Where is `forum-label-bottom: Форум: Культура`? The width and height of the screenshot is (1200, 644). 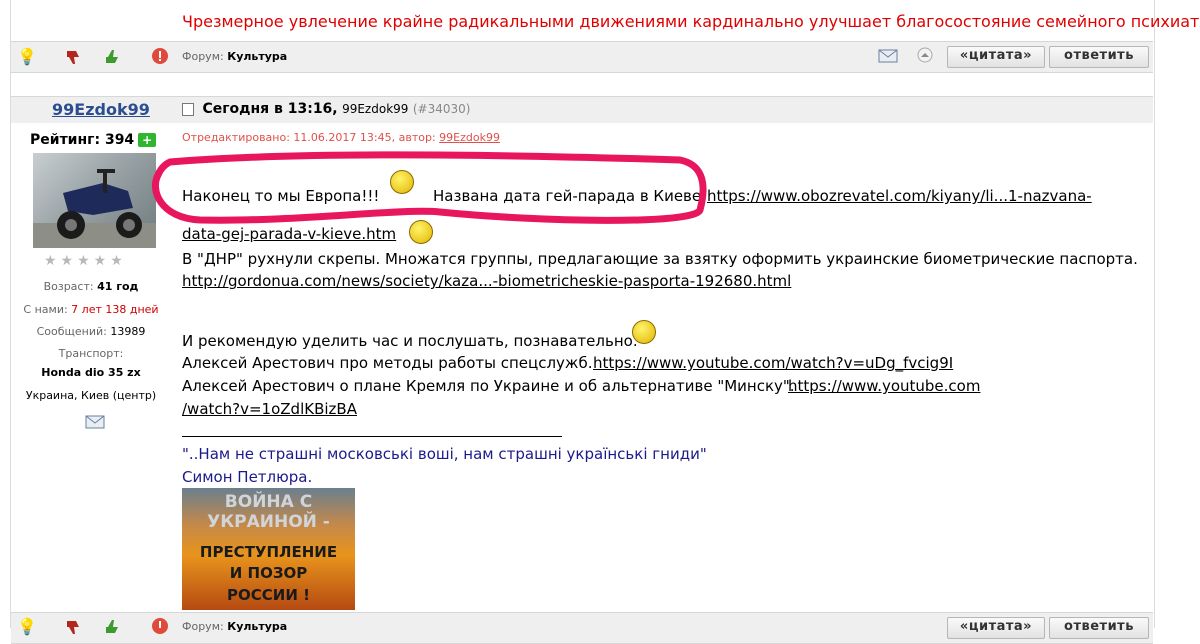
forum-label-bottom: Форум: Культура is located at coordinates (235, 626).